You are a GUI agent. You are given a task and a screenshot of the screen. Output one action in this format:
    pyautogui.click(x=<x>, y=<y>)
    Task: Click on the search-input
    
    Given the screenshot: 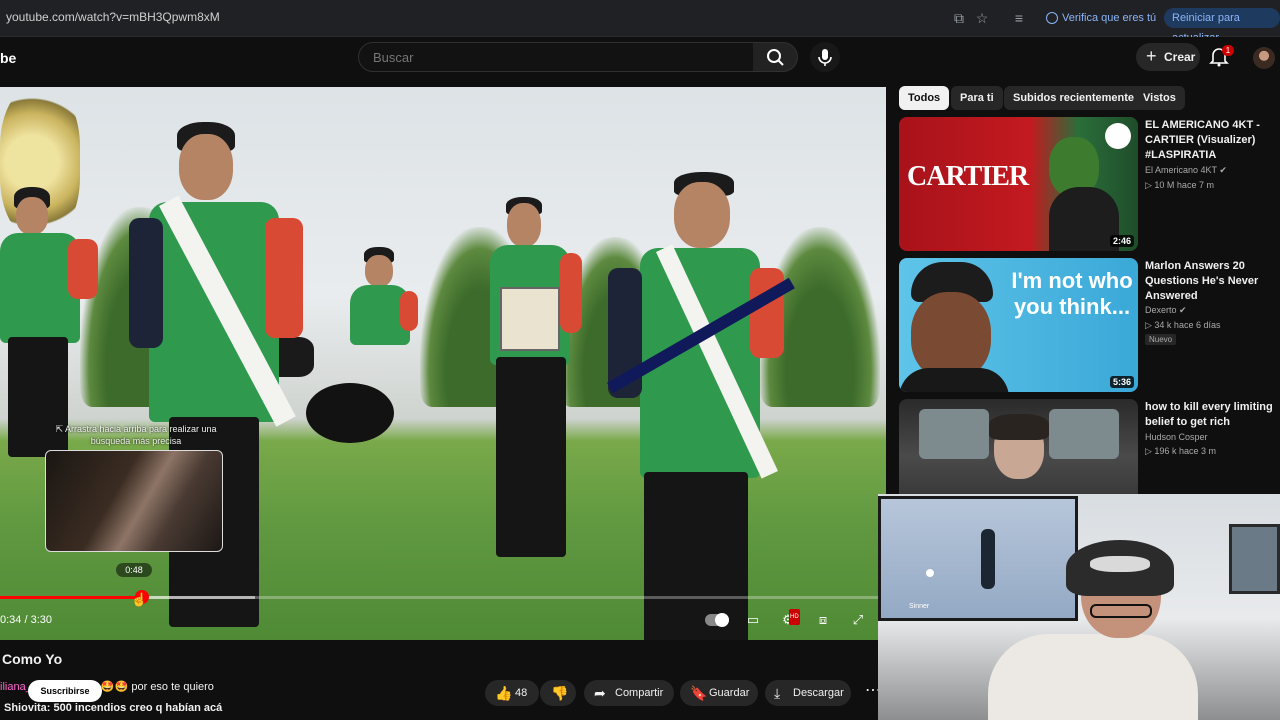 What is the action you would take?
    pyautogui.click(x=558, y=57)
    